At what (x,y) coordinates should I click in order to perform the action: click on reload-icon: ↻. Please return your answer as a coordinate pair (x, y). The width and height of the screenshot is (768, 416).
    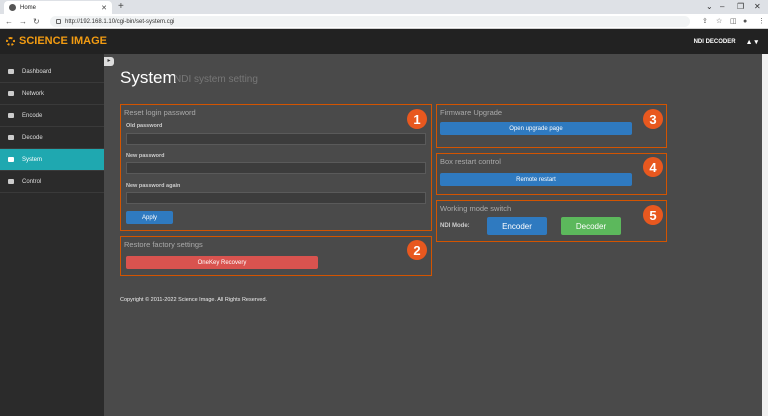
    Looking at the image, I should click on (36, 21).